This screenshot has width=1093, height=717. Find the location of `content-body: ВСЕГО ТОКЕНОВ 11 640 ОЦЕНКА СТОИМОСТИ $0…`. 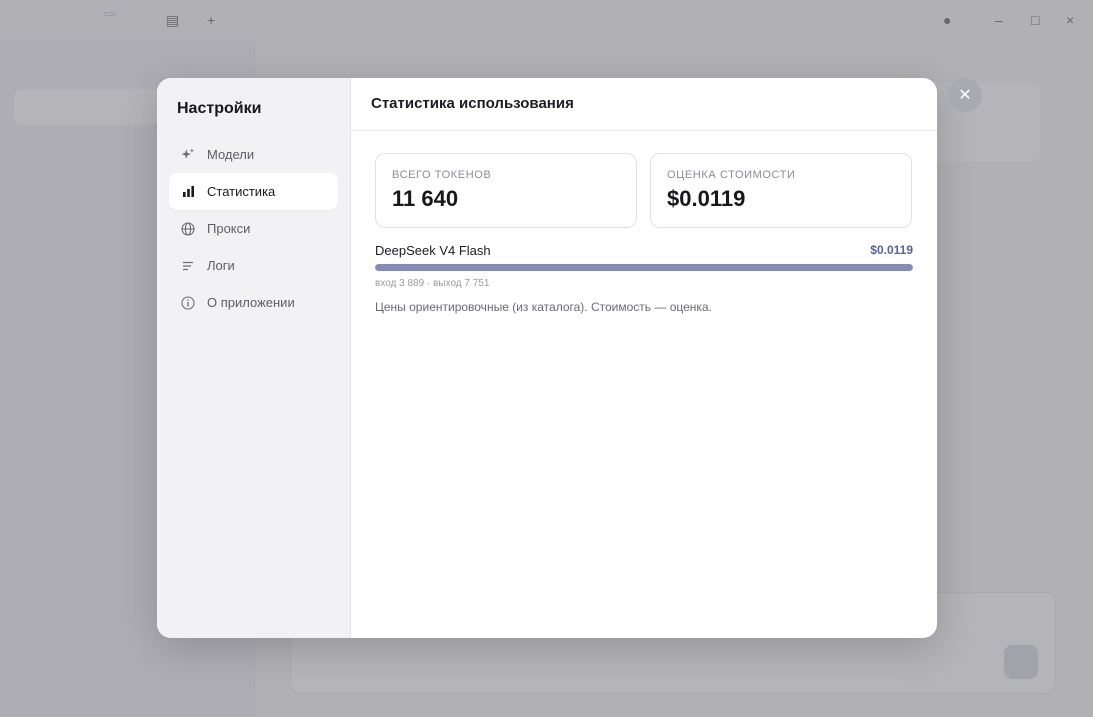

content-body: ВСЕГО ТОКЕНОВ 11 640 ОЦЕНКА СТОИМОСТИ $0… is located at coordinates (644, 222).